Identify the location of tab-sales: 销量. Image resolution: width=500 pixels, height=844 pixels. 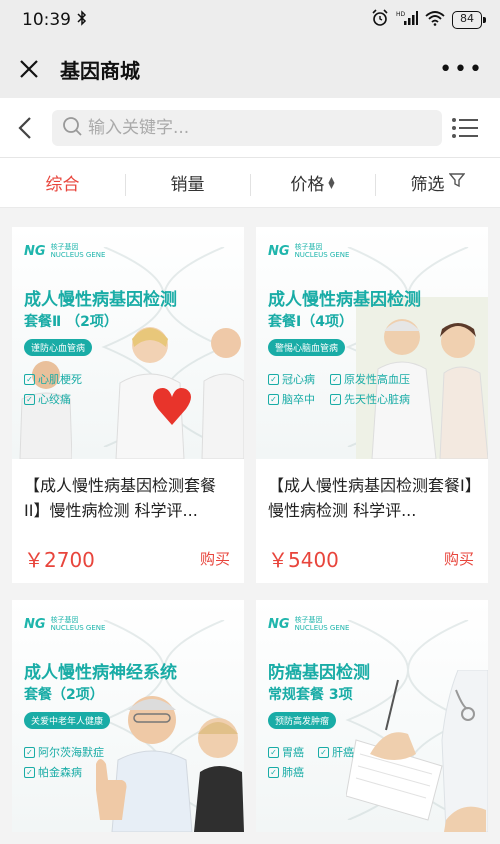
(187, 183).